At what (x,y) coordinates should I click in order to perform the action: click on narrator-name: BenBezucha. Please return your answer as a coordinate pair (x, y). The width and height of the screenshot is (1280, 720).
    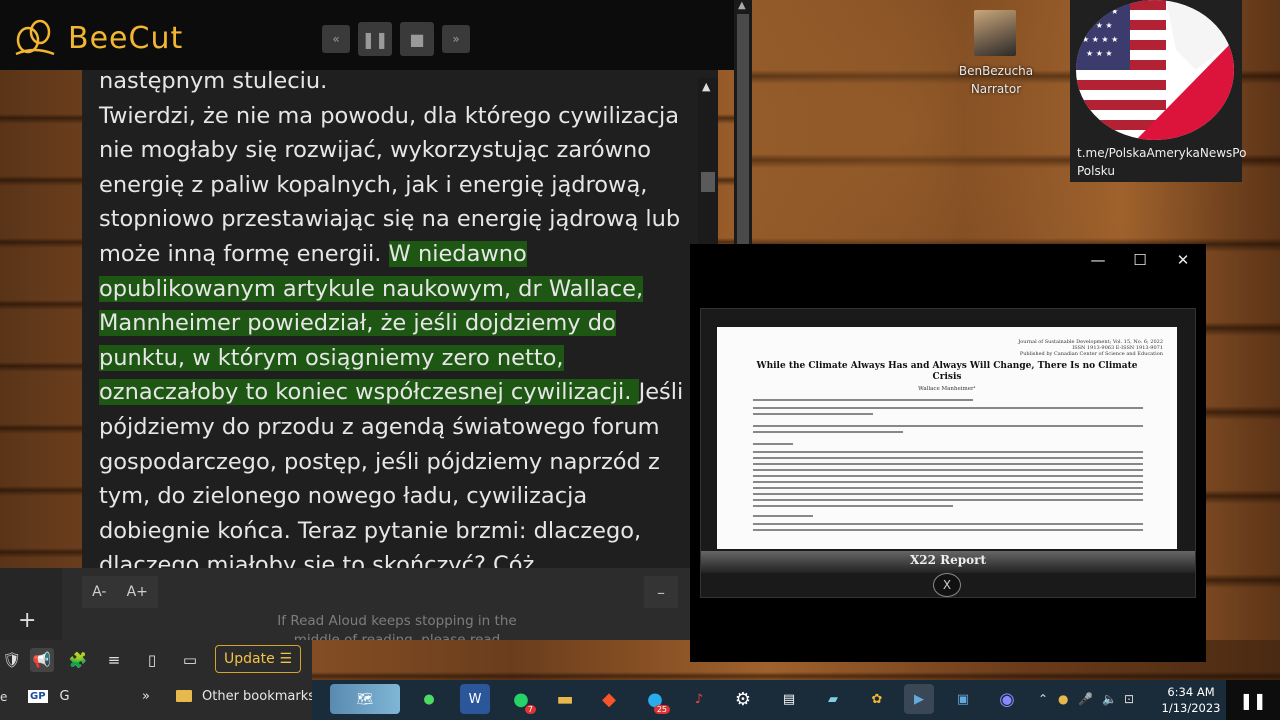
    Looking at the image, I should click on (996, 71).